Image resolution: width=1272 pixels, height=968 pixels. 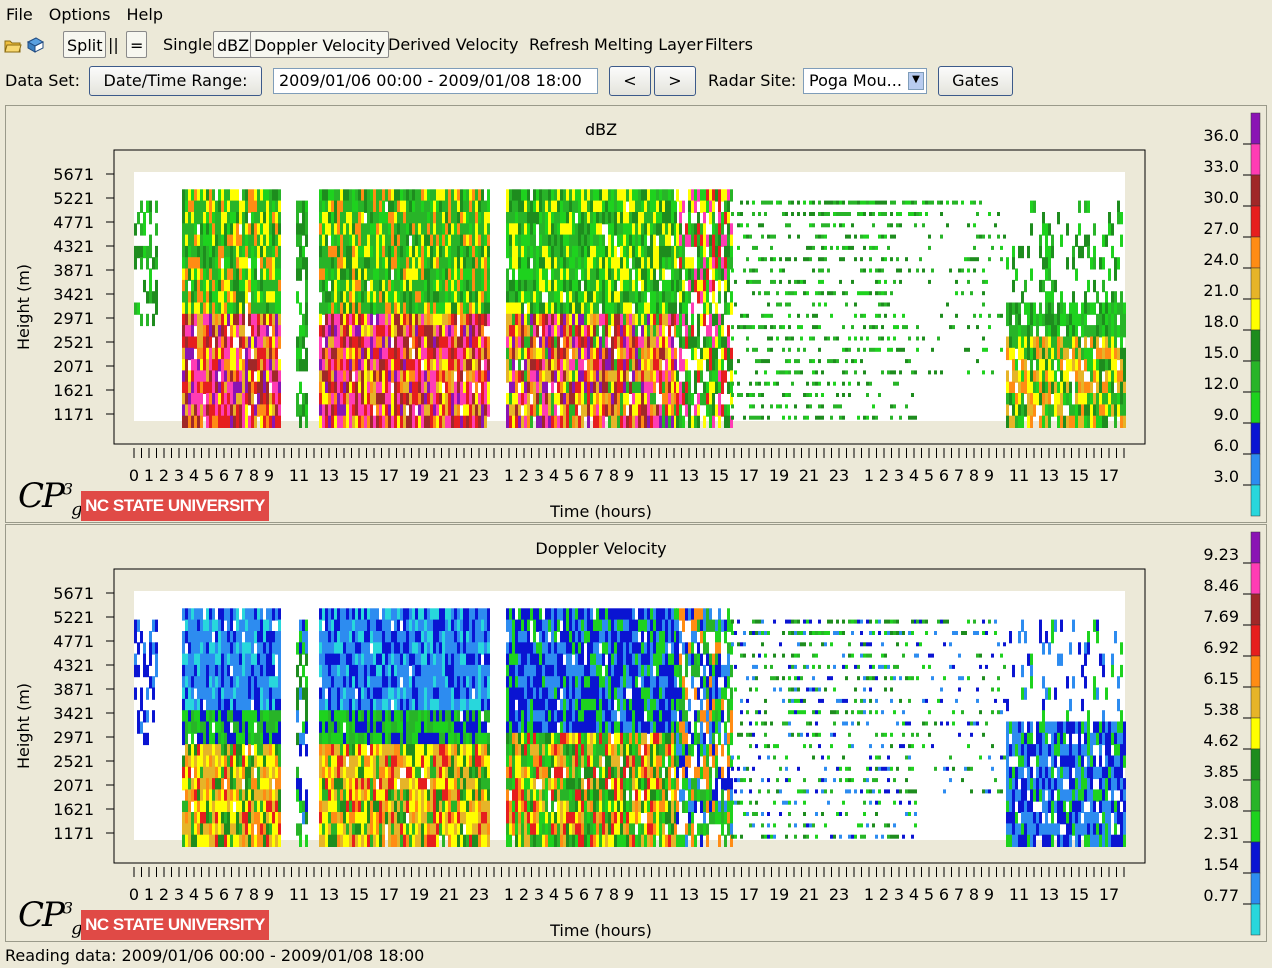 I want to click on previous-button: <, so click(x=630, y=81).